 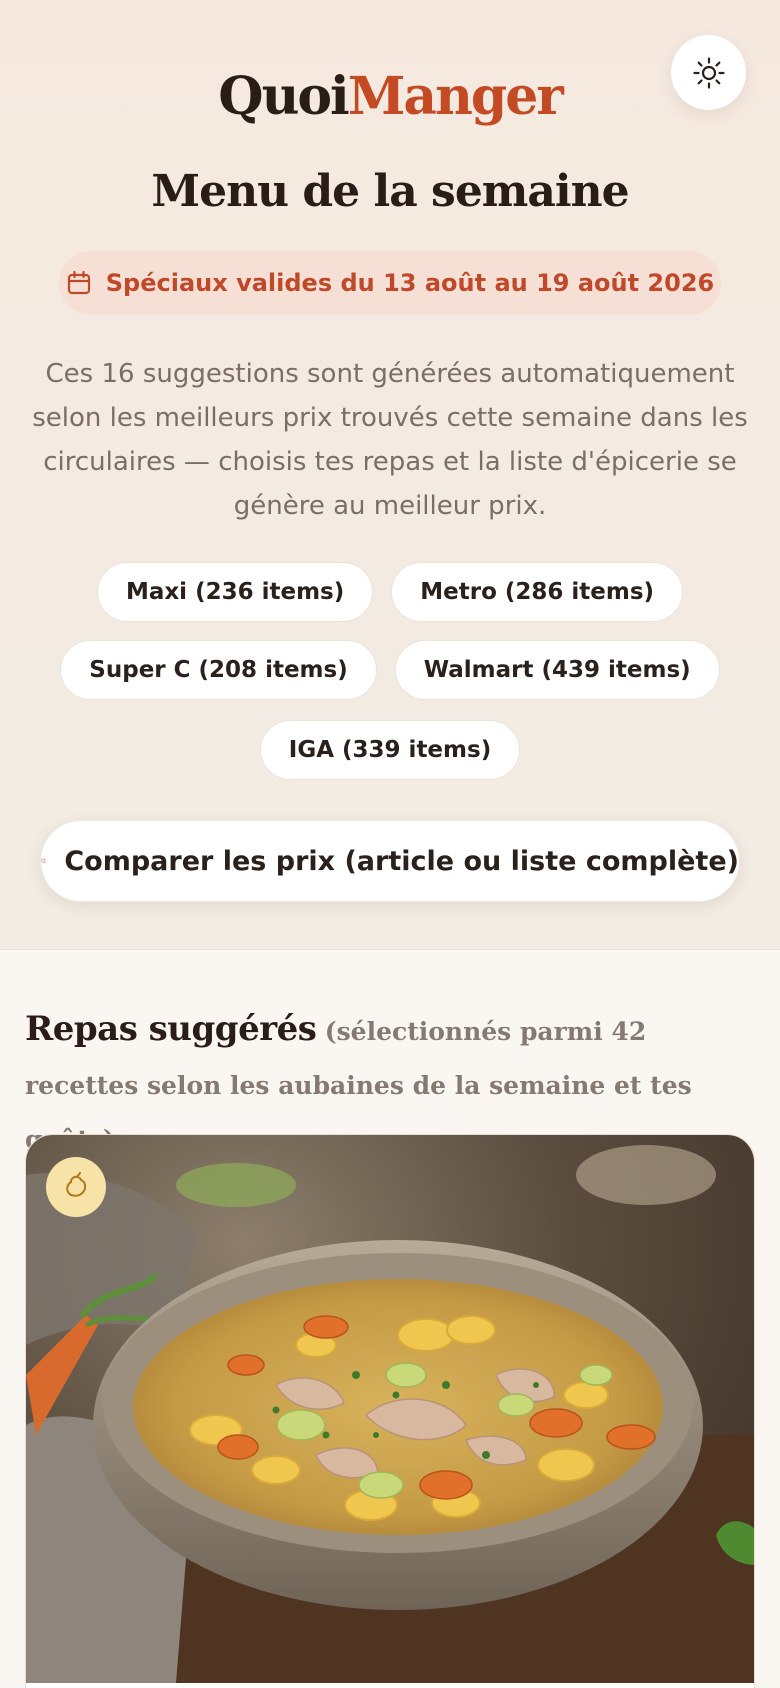 What do you see at coordinates (390, 592) in the screenshot?
I see `store-chip-row-1: Maxi (236 items) Metro (286 items)` at bounding box center [390, 592].